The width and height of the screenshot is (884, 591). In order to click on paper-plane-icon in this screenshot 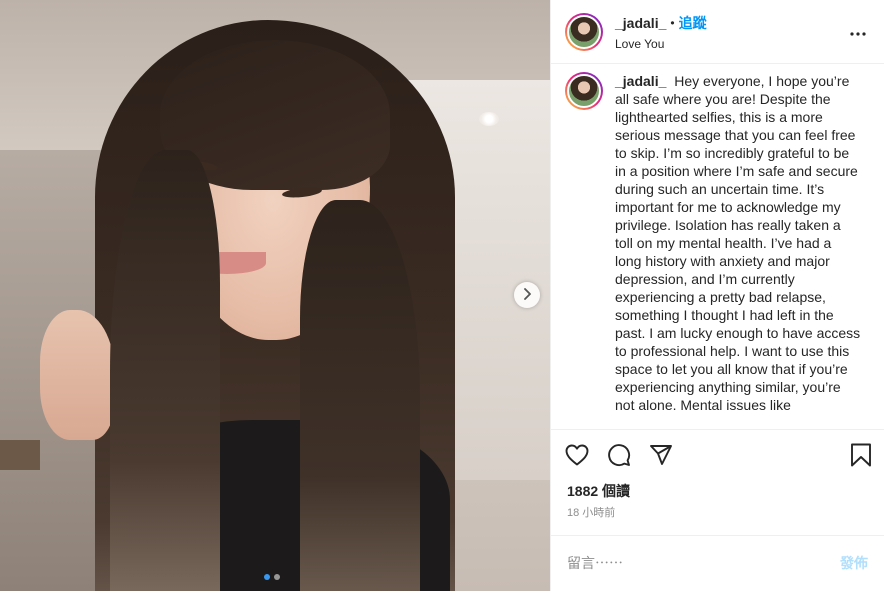, I will do `click(661, 455)`.